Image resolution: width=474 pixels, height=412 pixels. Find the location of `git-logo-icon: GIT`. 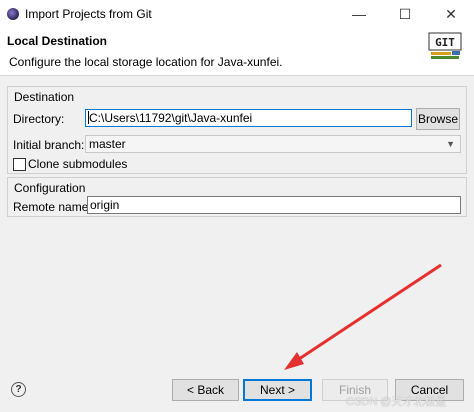

git-logo-icon: GIT is located at coordinates (445, 45).